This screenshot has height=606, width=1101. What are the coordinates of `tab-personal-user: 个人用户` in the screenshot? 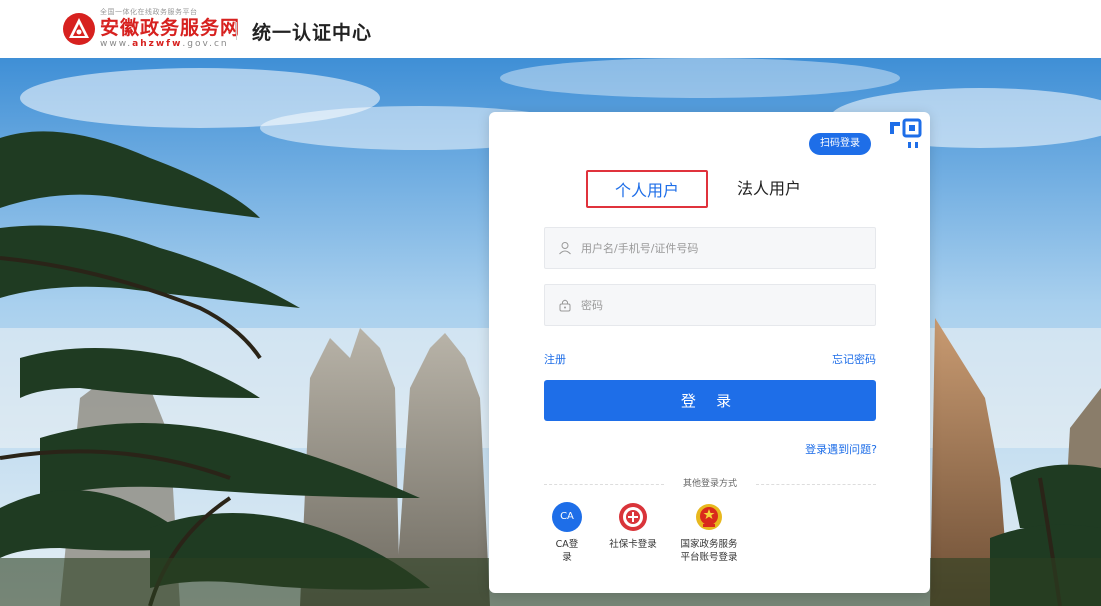 It's located at (647, 189).